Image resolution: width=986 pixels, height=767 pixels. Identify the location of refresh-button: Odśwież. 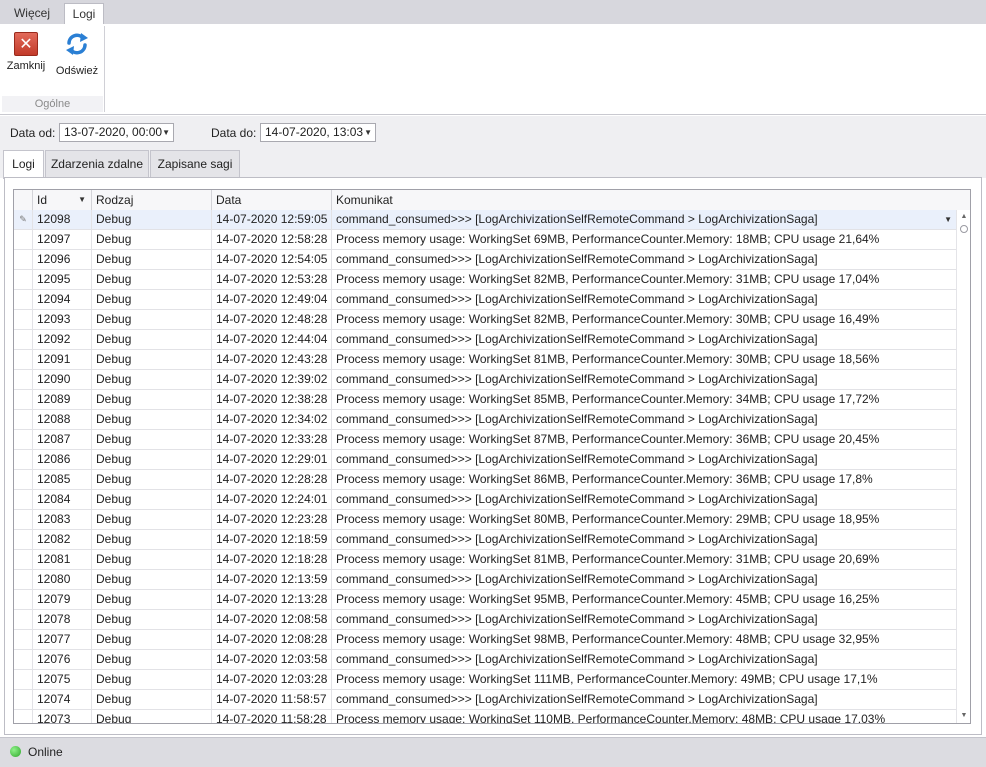
(77, 52).